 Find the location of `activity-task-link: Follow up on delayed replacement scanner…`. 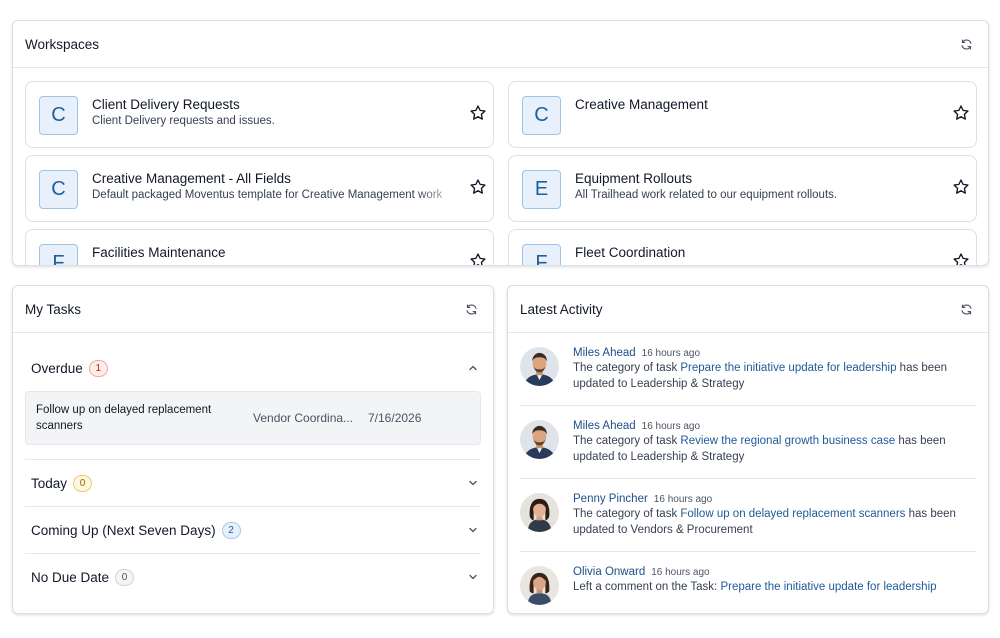

activity-task-link: Follow up on delayed replacement scanner… is located at coordinates (792, 514).